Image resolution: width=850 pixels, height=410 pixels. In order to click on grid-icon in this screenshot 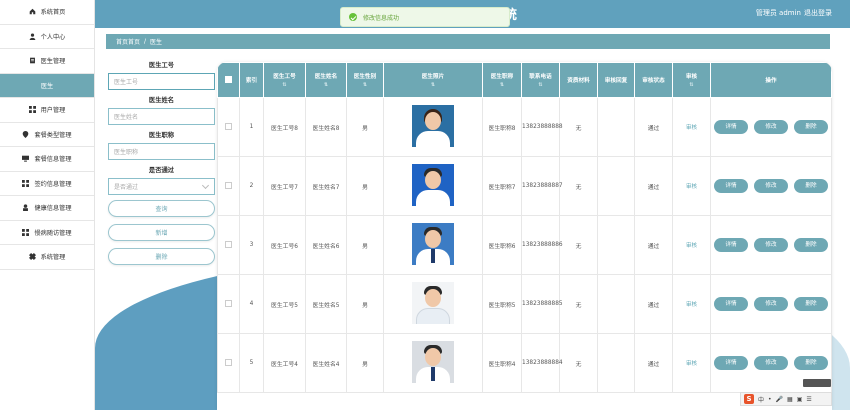, I will do `click(26, 183)`.